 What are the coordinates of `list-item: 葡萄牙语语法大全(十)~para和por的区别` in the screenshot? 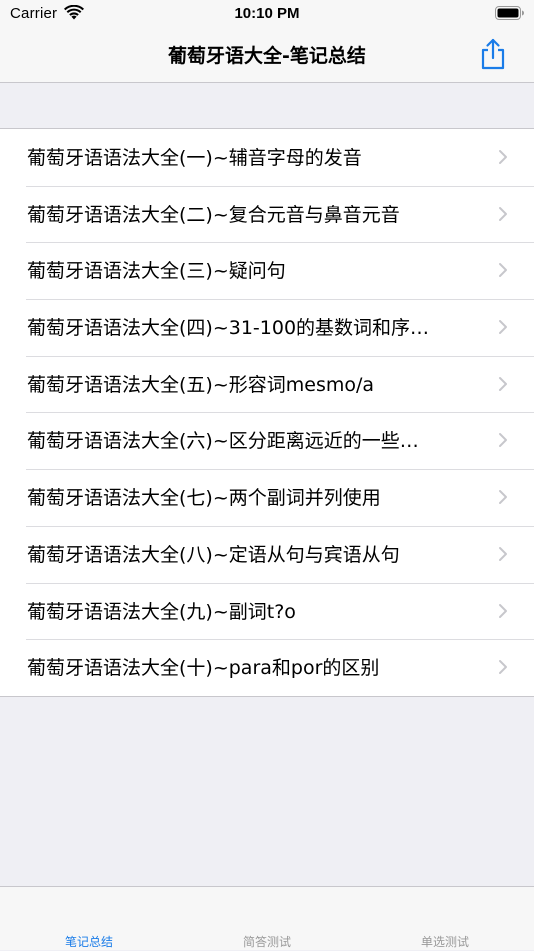 It's located at (267, 667).